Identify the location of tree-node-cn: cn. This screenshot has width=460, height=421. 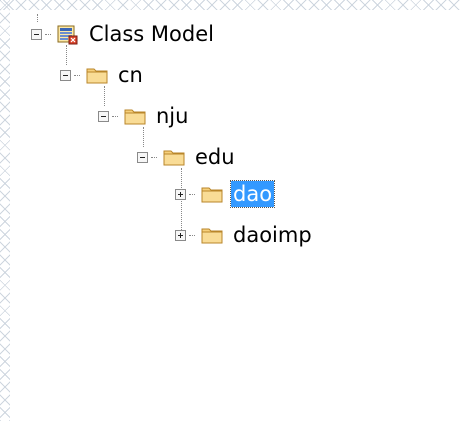
(102, 75).